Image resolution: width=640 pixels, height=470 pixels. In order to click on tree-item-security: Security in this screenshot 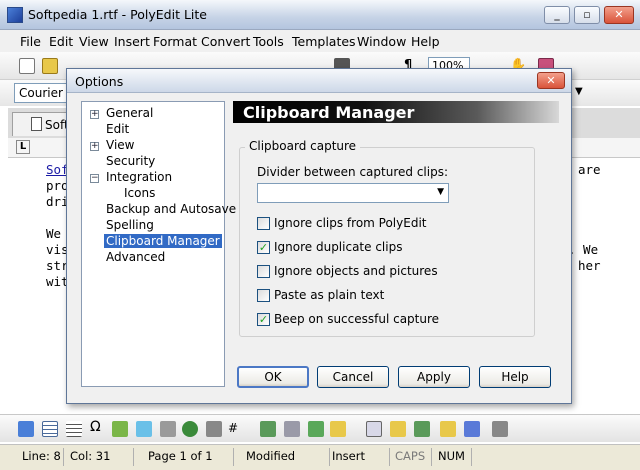, I will do `click(130, 161)`.